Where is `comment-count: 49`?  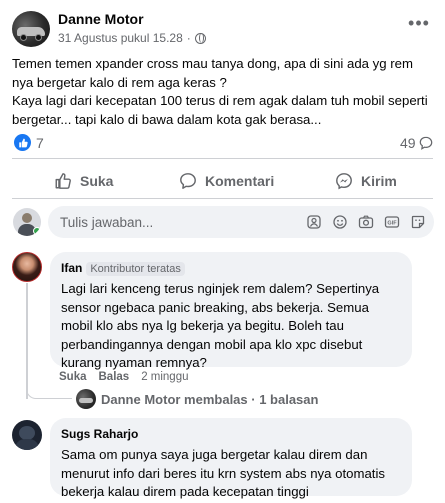
comment-count: 49 is located at coordinates (416, 143).